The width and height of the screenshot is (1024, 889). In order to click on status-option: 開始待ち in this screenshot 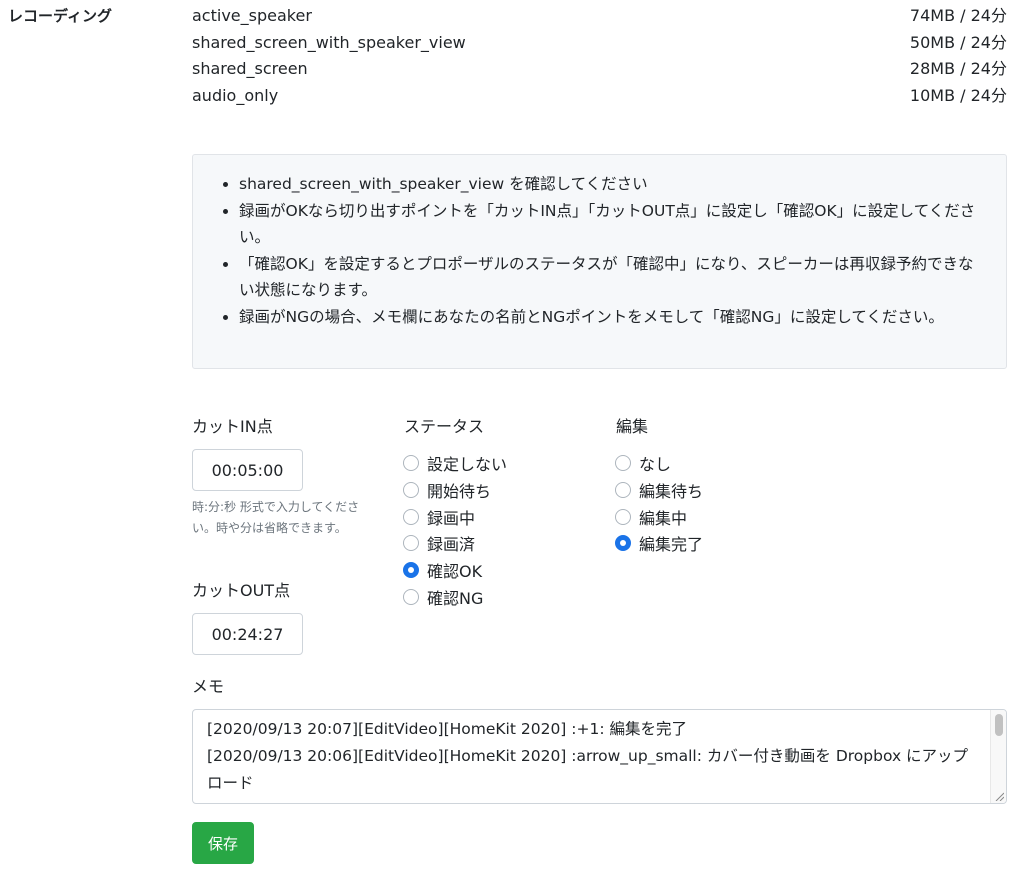, I will do `click(455, 490)`.